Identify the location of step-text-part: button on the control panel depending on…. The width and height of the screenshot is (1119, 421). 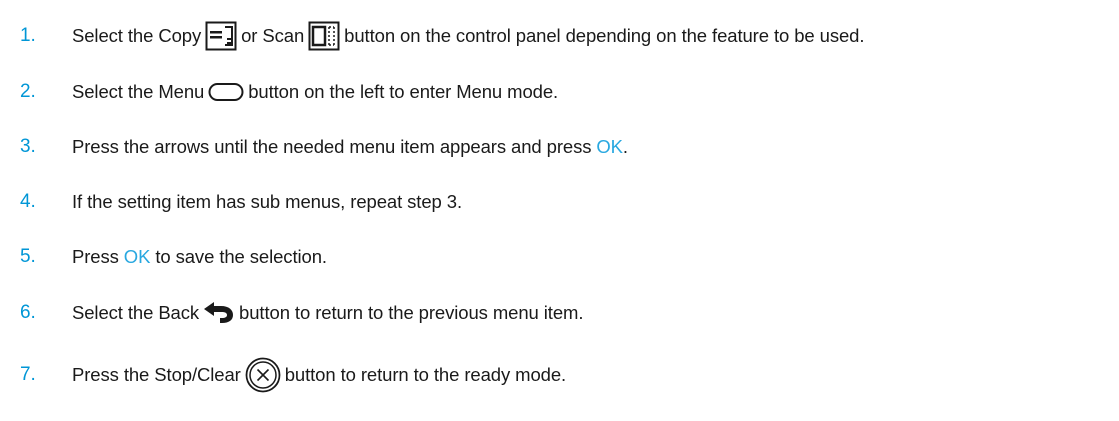
(604, 35).